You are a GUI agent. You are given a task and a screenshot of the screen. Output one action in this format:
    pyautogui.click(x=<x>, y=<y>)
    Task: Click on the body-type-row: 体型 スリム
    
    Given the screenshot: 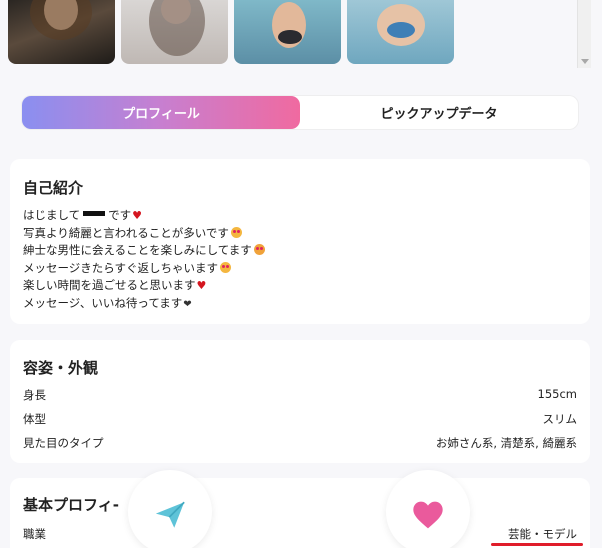 What is the action you would take?
    pyautogui.click(x=300, y=419)
    